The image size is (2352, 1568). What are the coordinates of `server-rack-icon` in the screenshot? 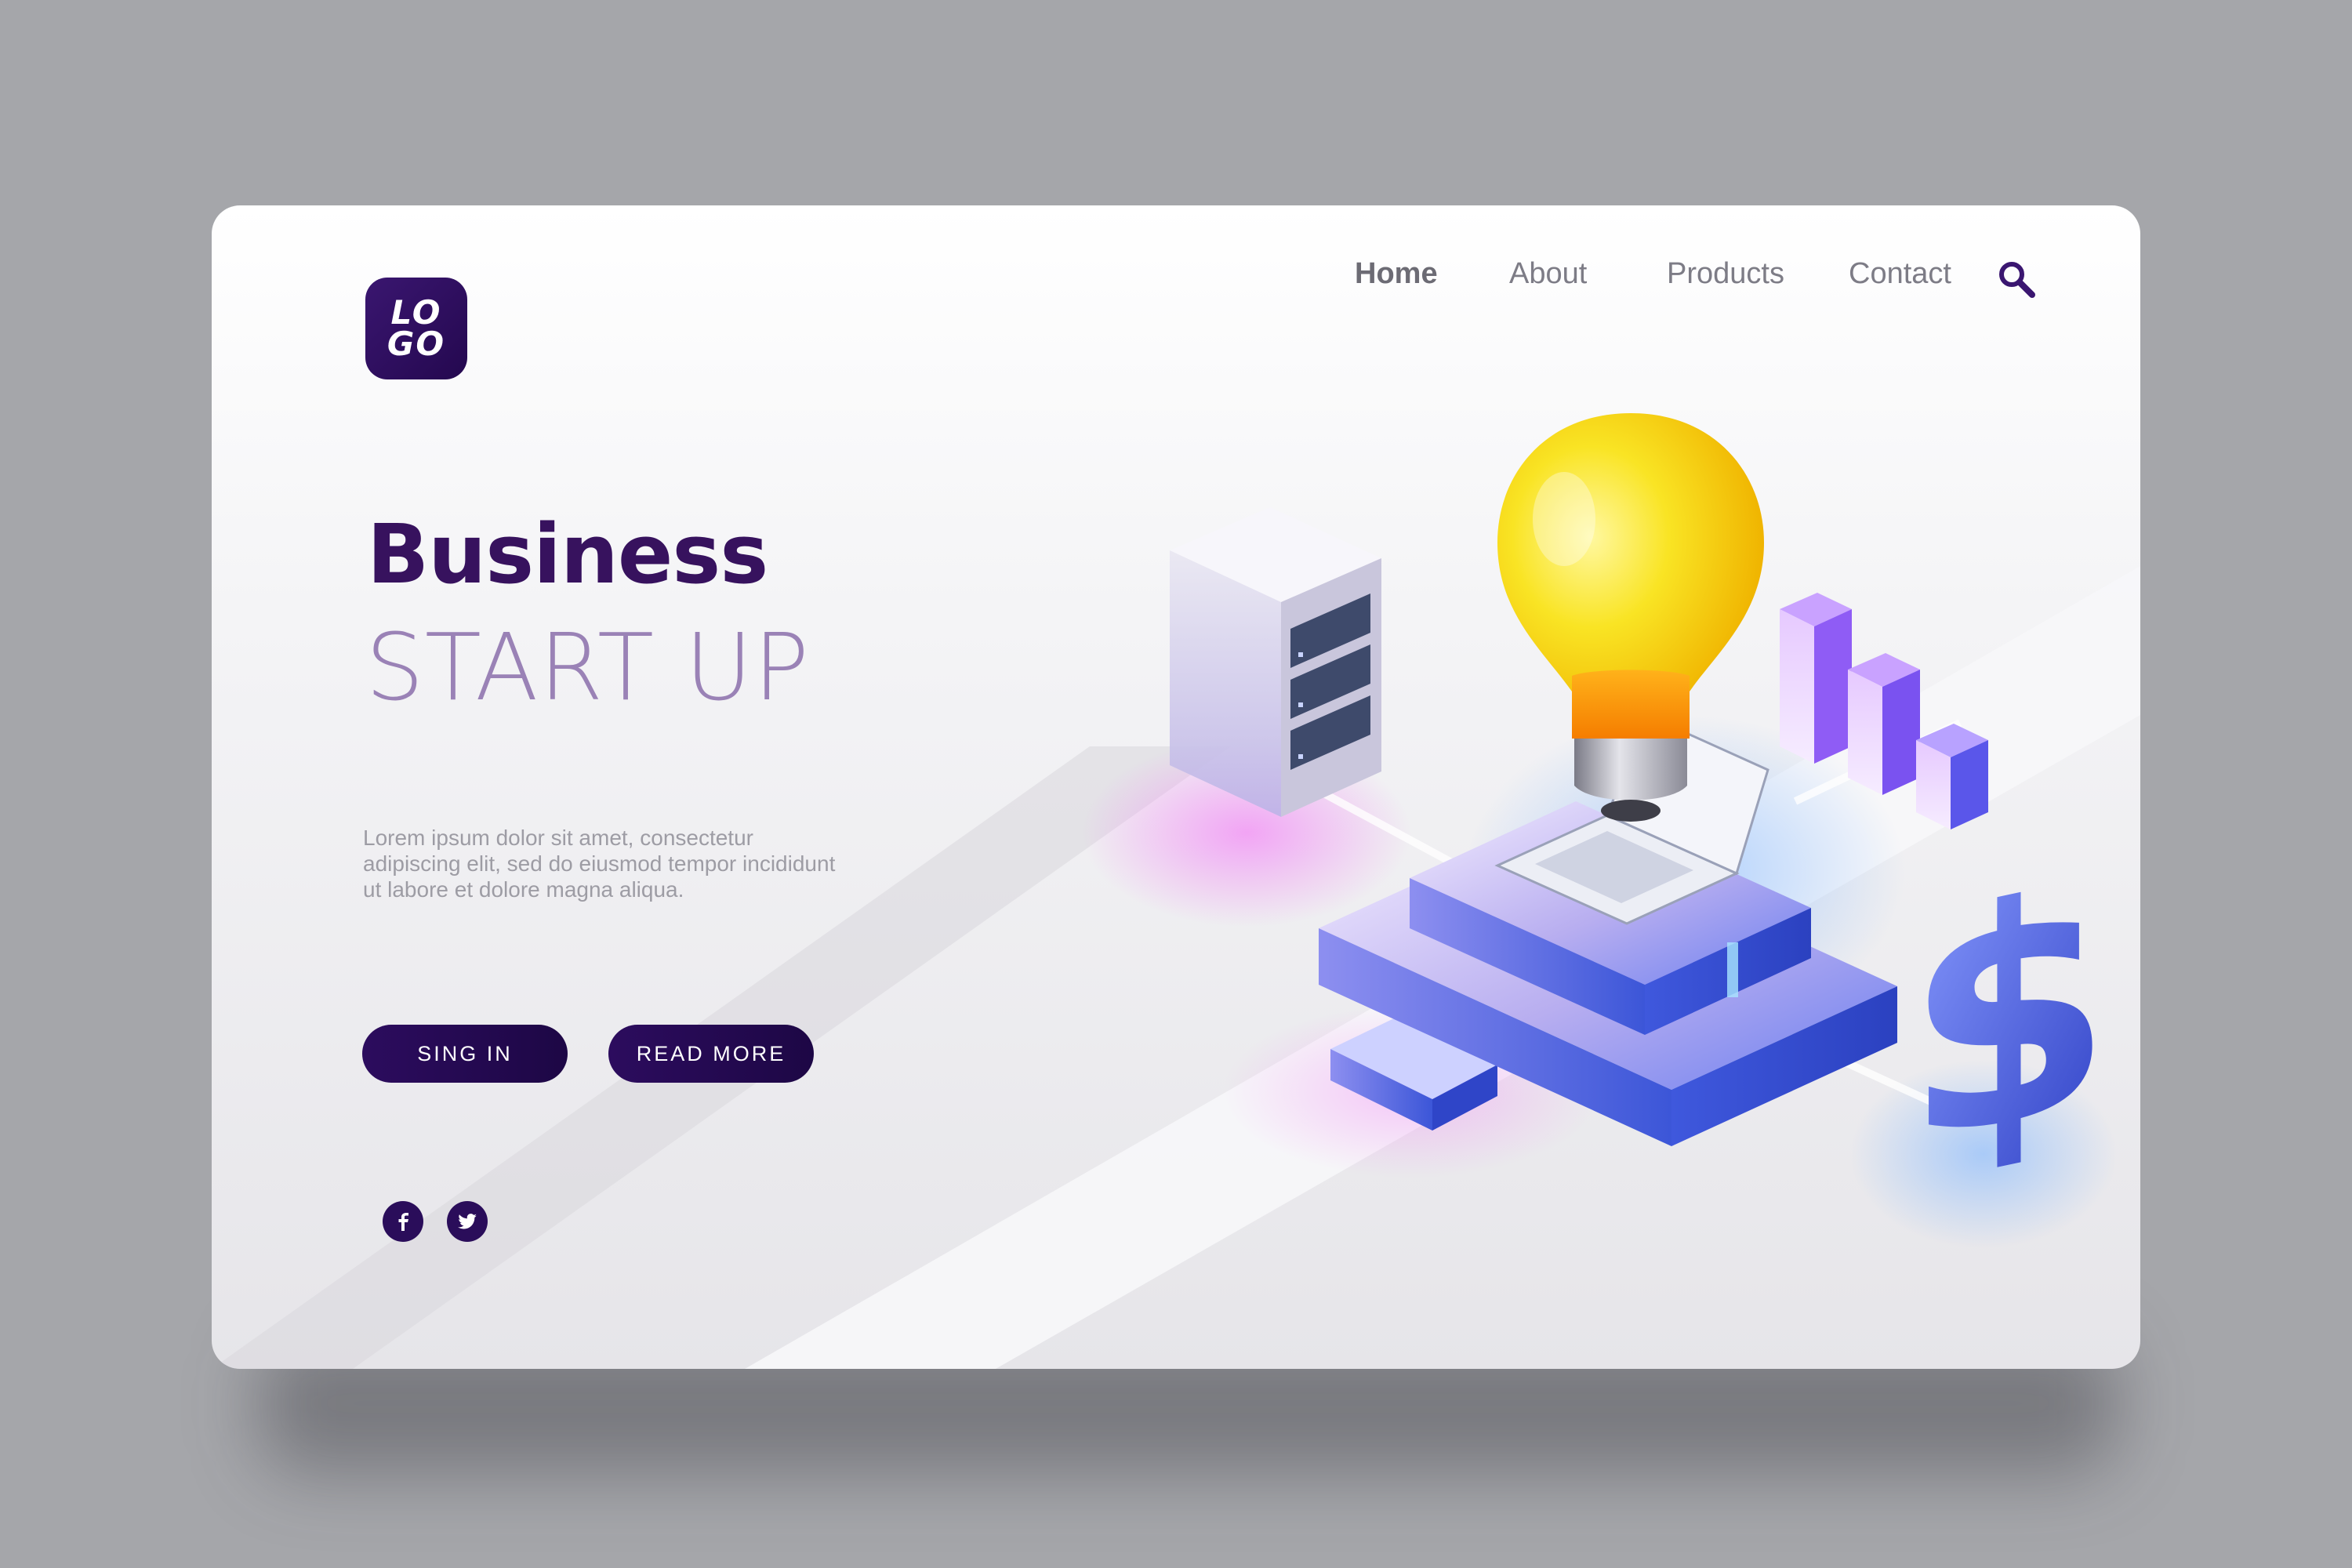 It's located at (1275, 662).